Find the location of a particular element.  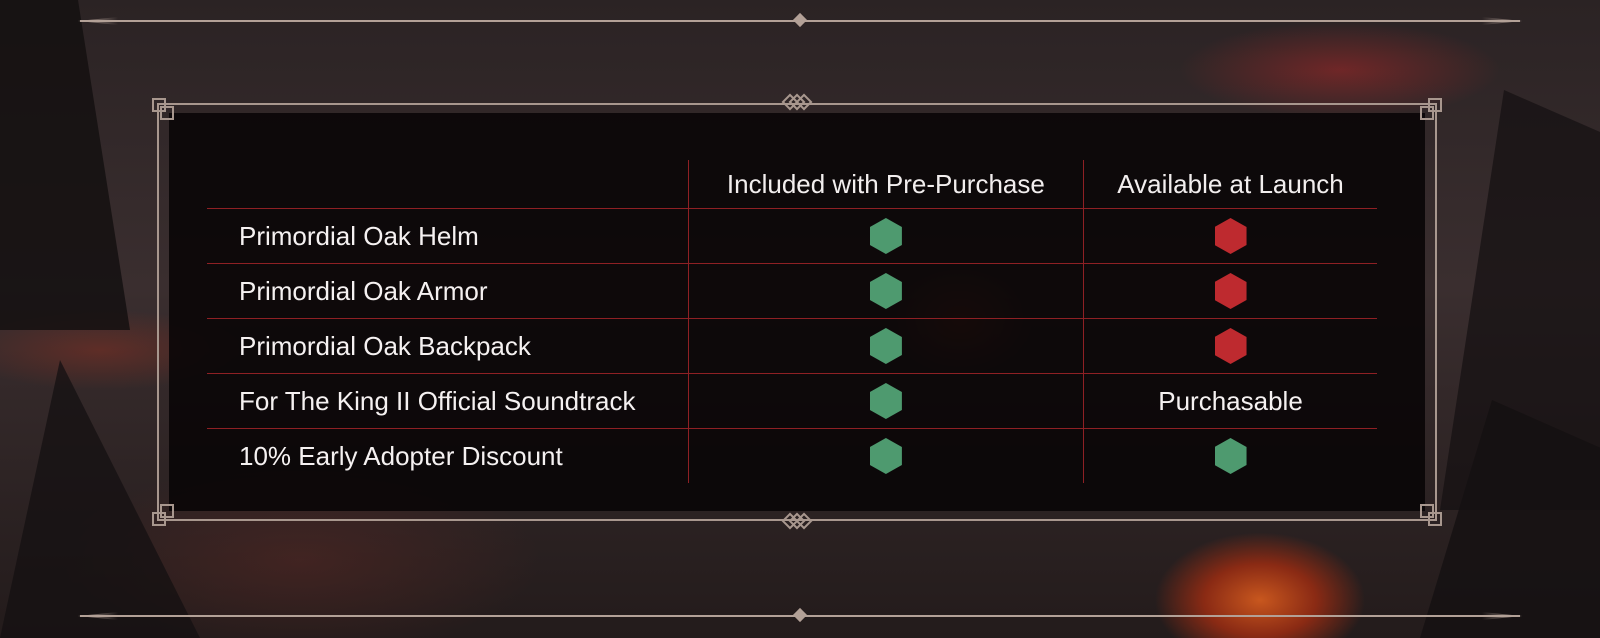

item-name: 10% Early Adopter Discount is located at coordinates (448, 455).